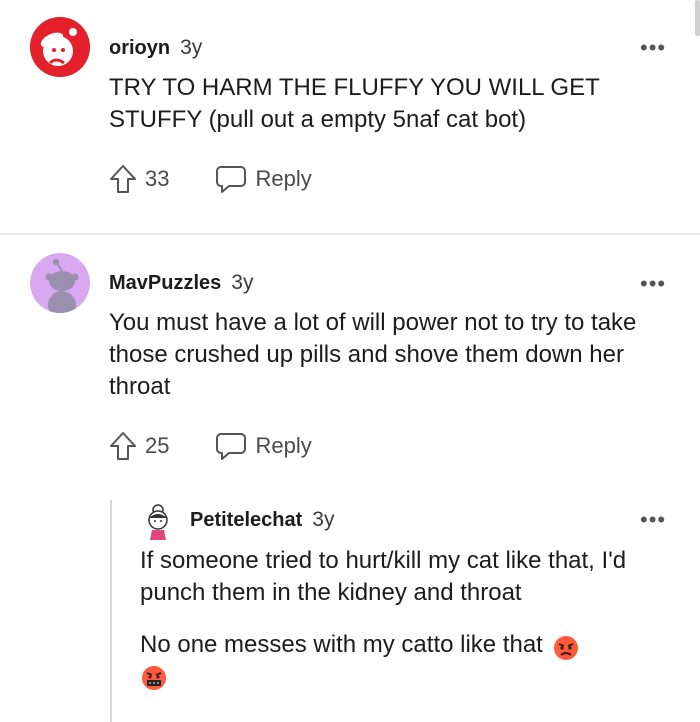  Describe the element at coordinates (139, 179) in the screenshot. I see `upvote-button: 33` at that location.